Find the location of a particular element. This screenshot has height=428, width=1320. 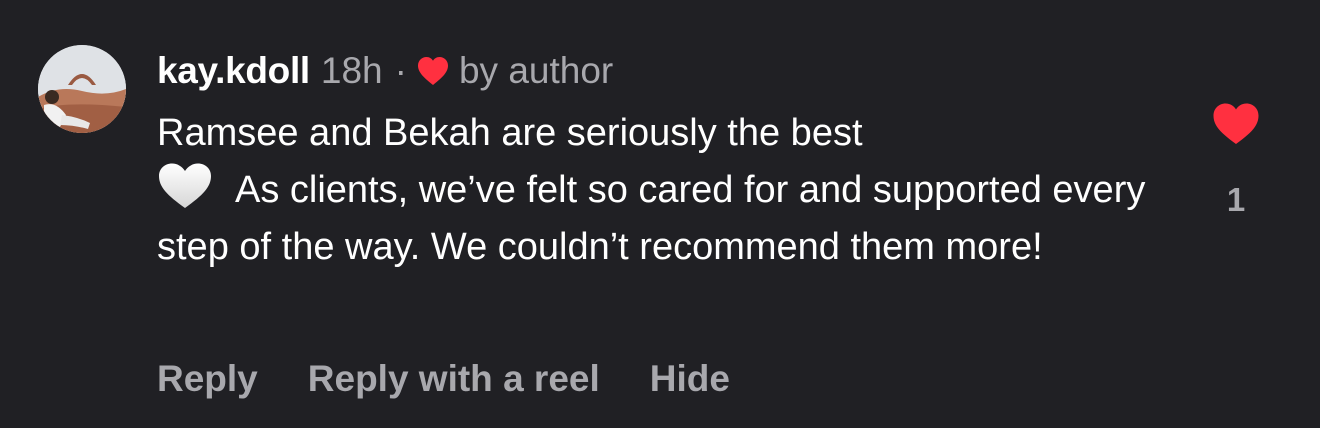

liked-by-author-heart-icon is located at coordinates (432, 71).